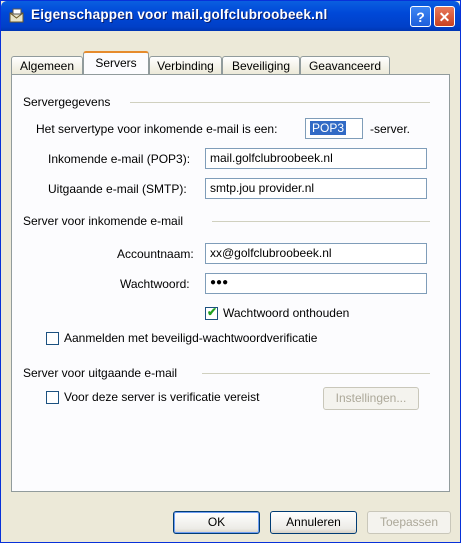  I want to click on account-name-label: Accountnaam:, so click(155, 254).